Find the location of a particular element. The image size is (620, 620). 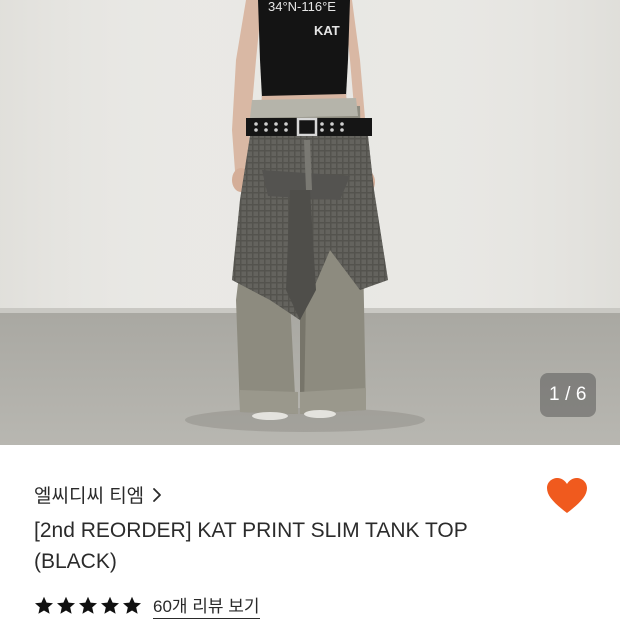

product-title-line-2: (BLACK) is located at coordinates (75, 561).